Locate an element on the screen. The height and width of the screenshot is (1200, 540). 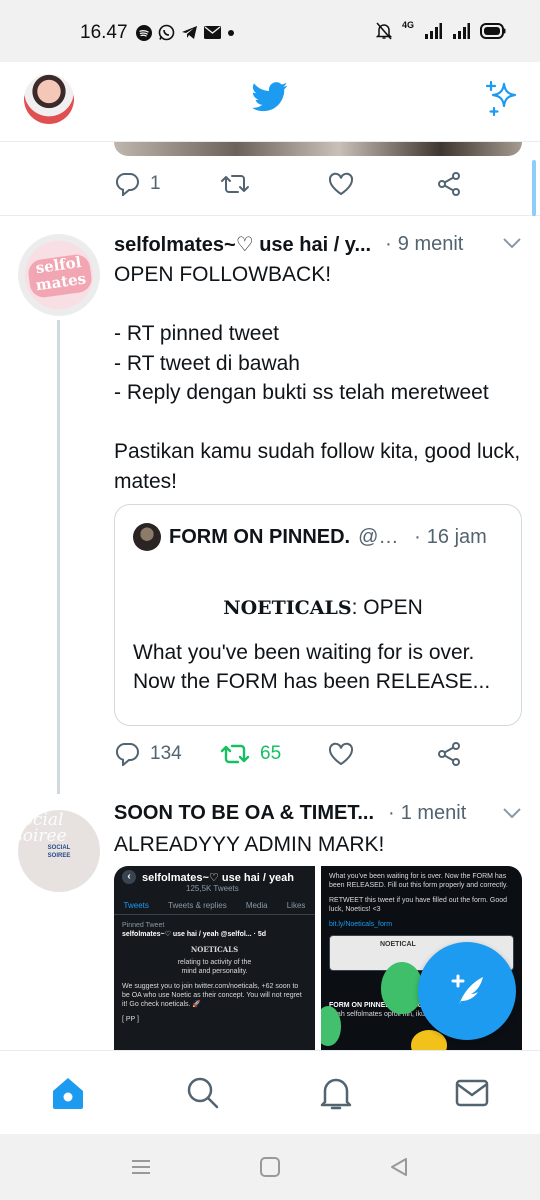
telegram-icon is located at coordinates (189, 32).